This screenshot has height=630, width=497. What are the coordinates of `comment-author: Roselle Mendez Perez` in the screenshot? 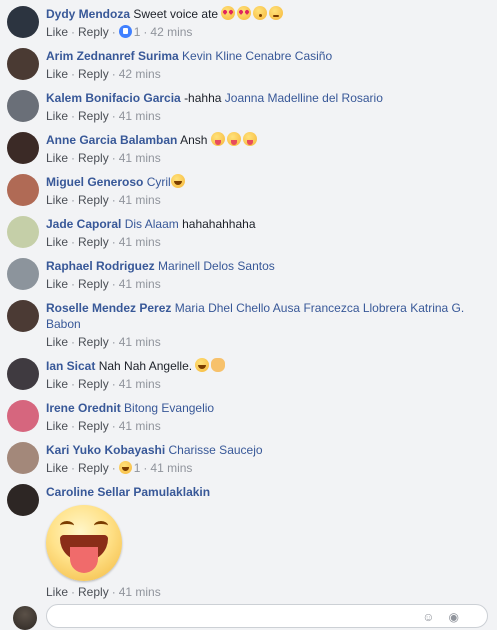 It's located at (108, 308).